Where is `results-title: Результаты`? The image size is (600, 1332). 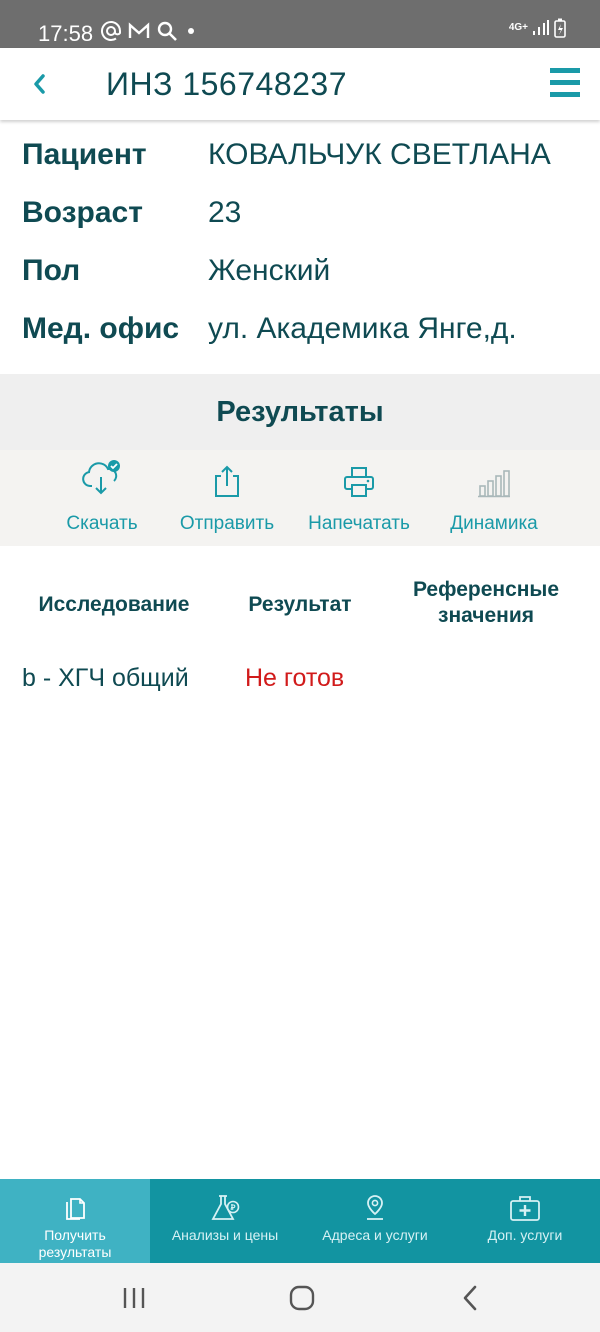 results-title: Результаты is located at coordinates (300, 412).